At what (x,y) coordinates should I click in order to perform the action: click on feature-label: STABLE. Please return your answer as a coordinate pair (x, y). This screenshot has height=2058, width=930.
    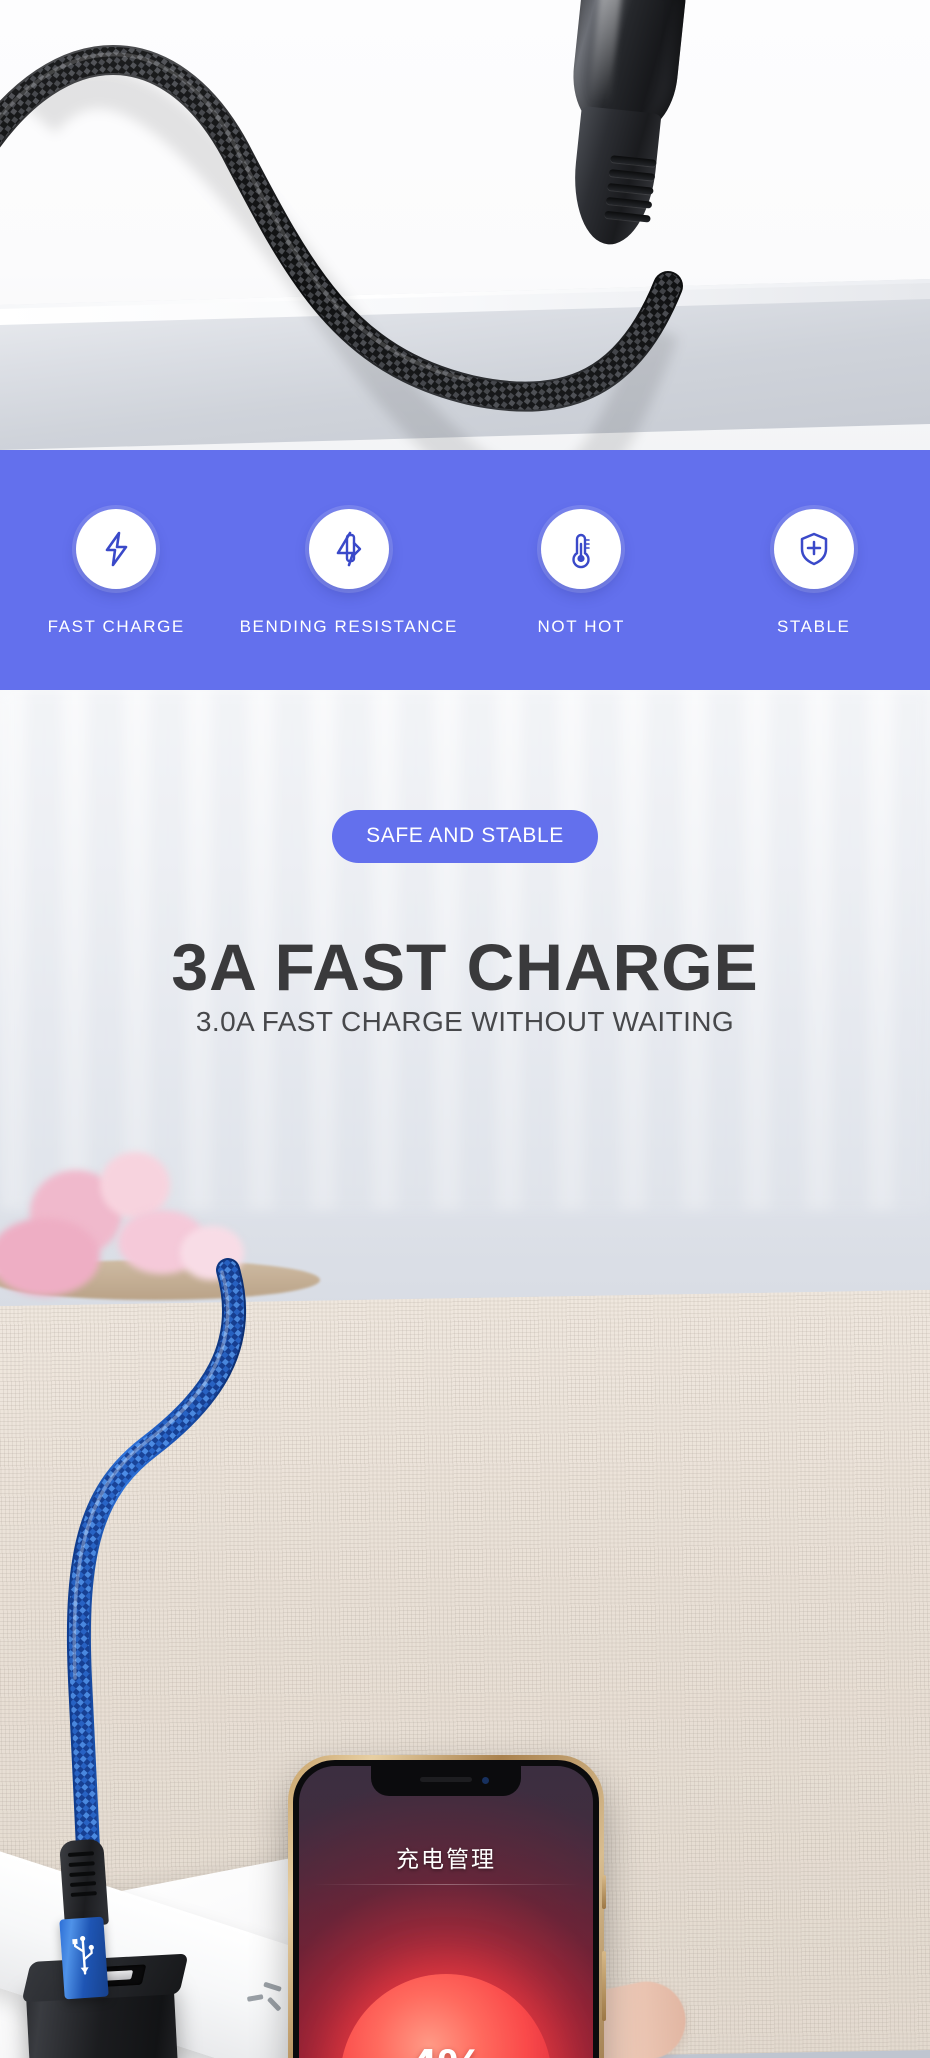
    Looking at the image, I should click on (813, 626).